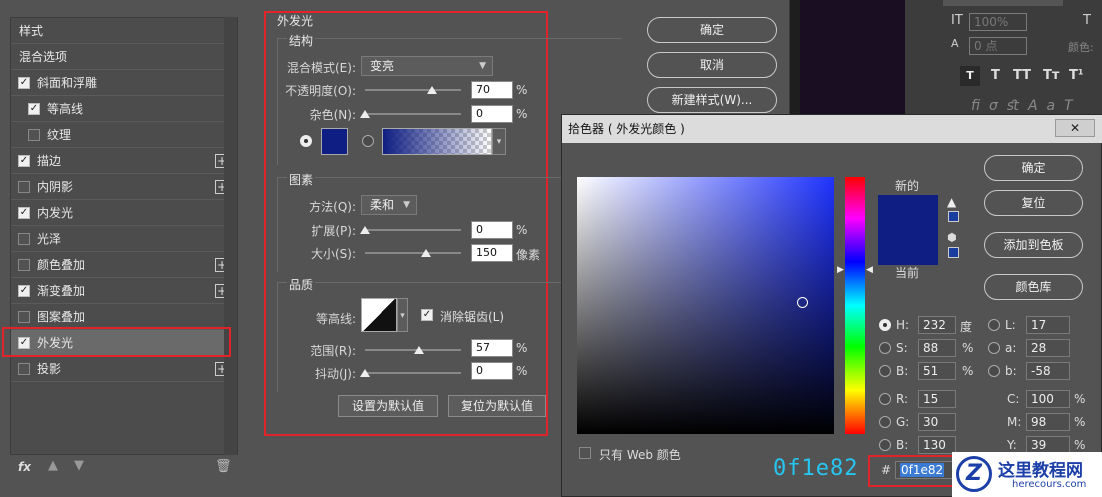  I want to click on cyan-input: 100, so click(1048, 399).